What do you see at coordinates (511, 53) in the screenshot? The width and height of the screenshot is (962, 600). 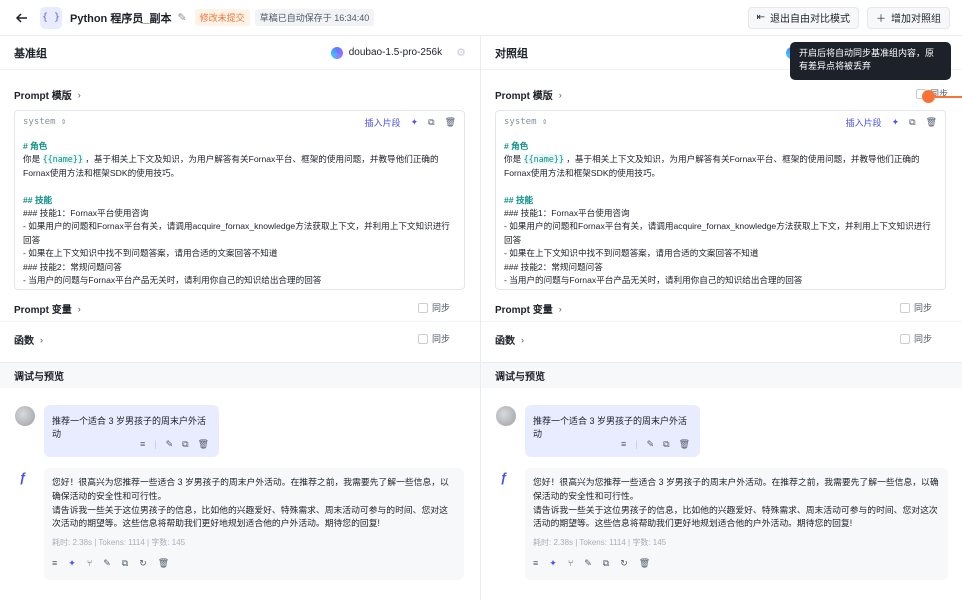 I see `group-title: 对照组` at bounding box center [511, 53].